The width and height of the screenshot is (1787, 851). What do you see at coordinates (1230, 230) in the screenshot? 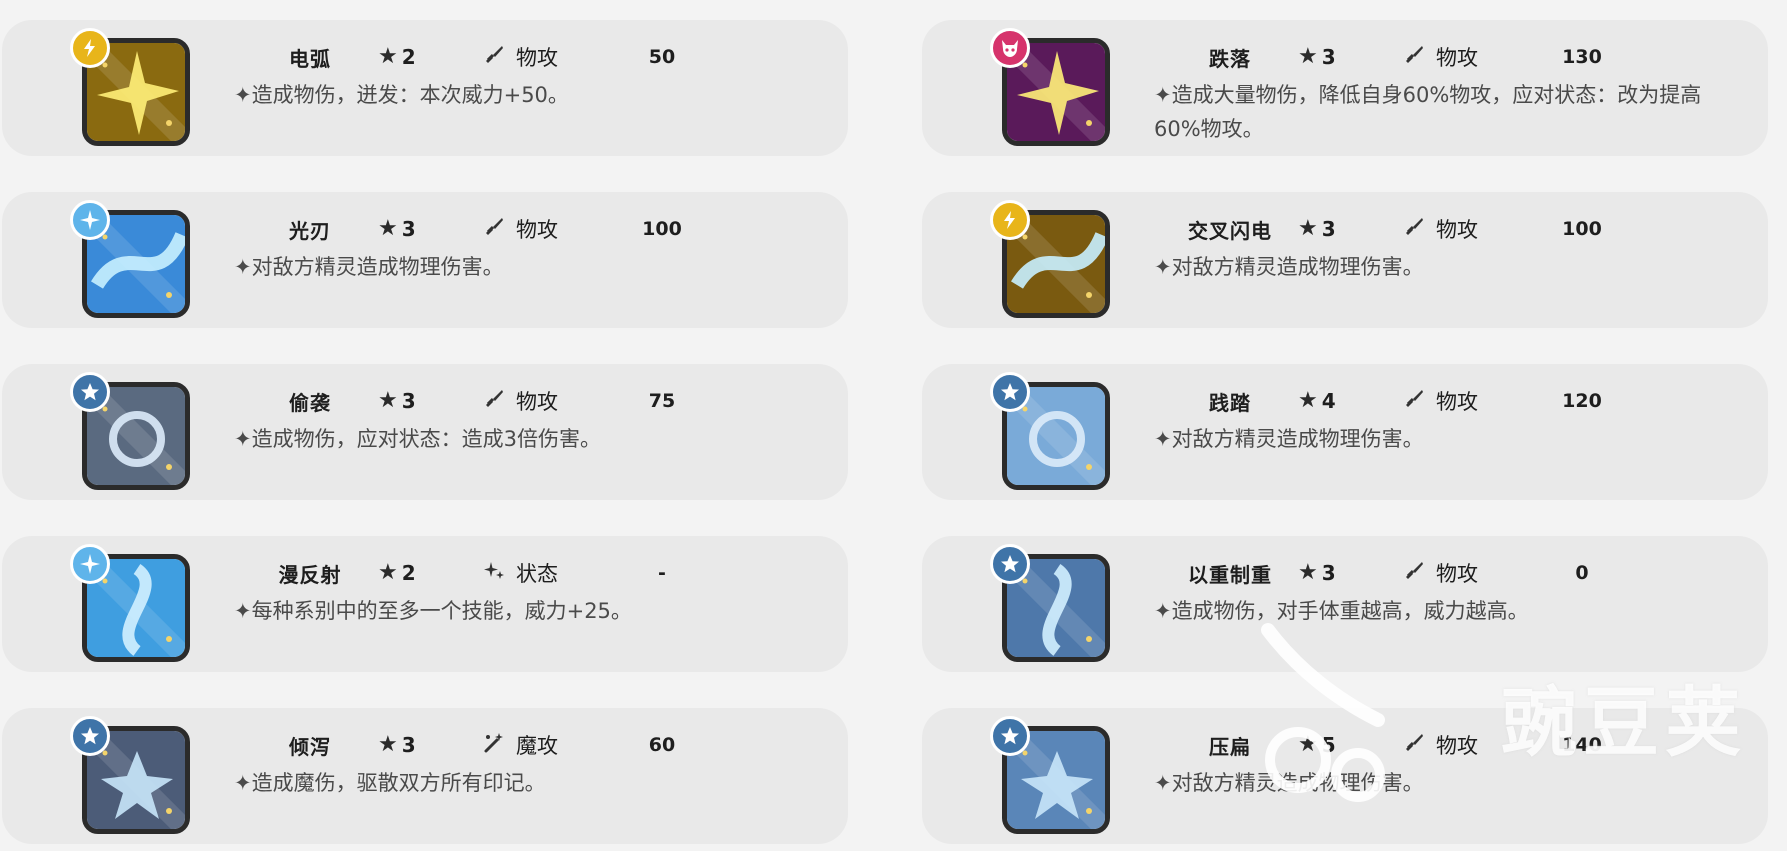
I see `skill-name: 交叉闪电` at bounding box center [1230, 230].